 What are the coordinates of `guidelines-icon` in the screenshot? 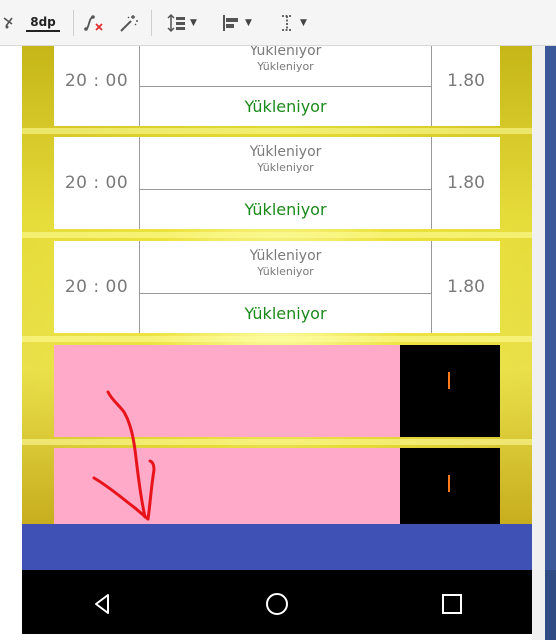 It's located at (287, 23).